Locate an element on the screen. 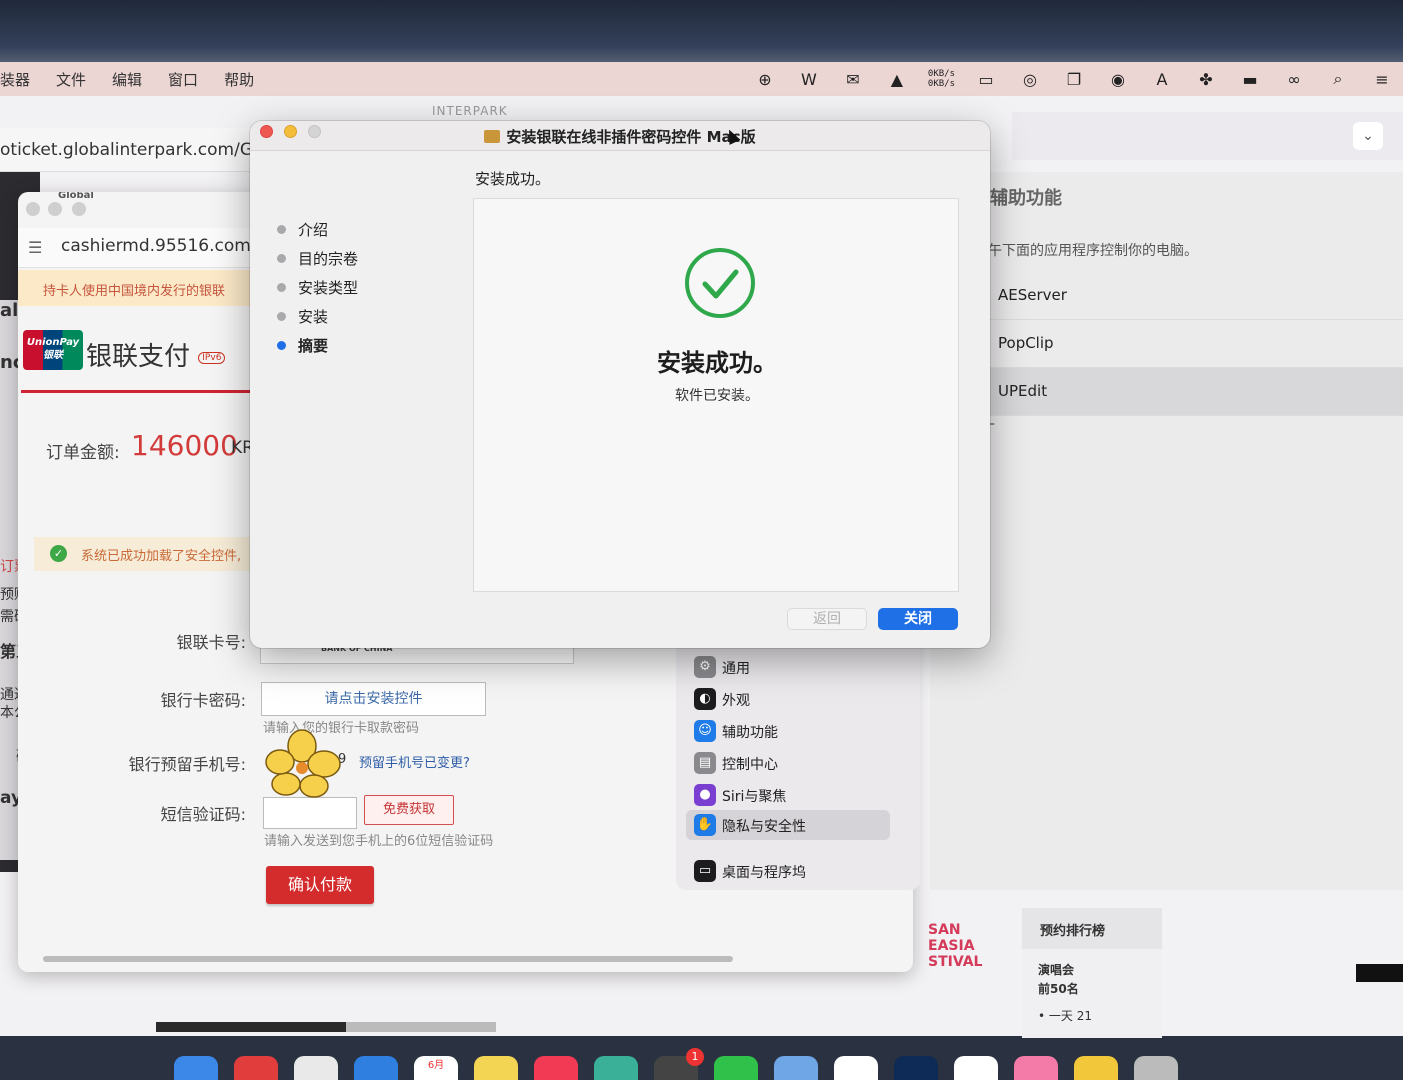  dock: 6月 1 is located at coordinates (780, 1063).